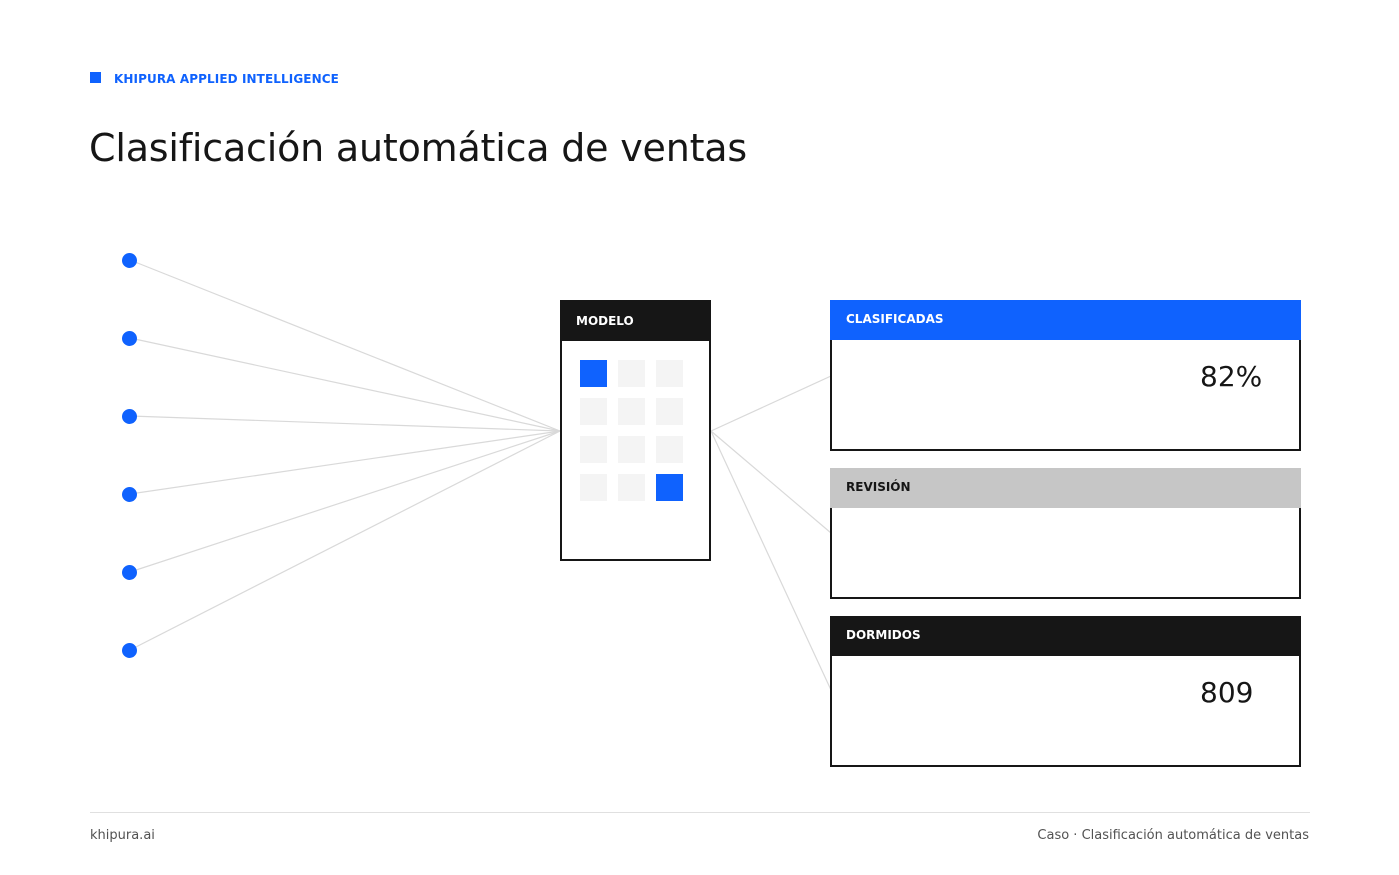 The height and width of the screenshot is (875, 1399). I want to click on footer-site: khipura.ai, so click(122, 835).